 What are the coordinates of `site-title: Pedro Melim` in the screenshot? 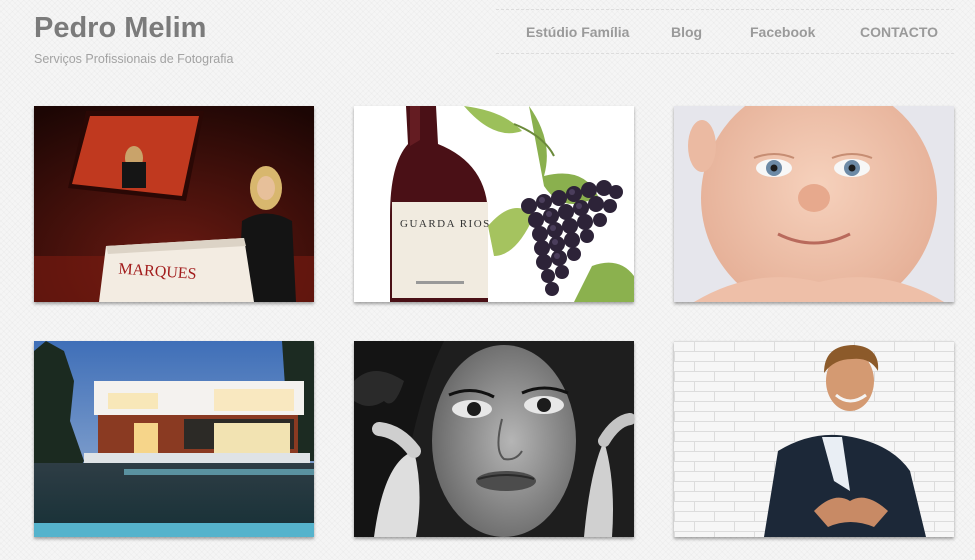 It's located at (120, 28).